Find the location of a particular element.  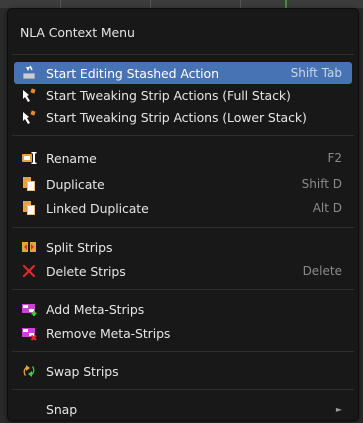

menu-title: NLA Context Menu is located at coordinates (77, 32).